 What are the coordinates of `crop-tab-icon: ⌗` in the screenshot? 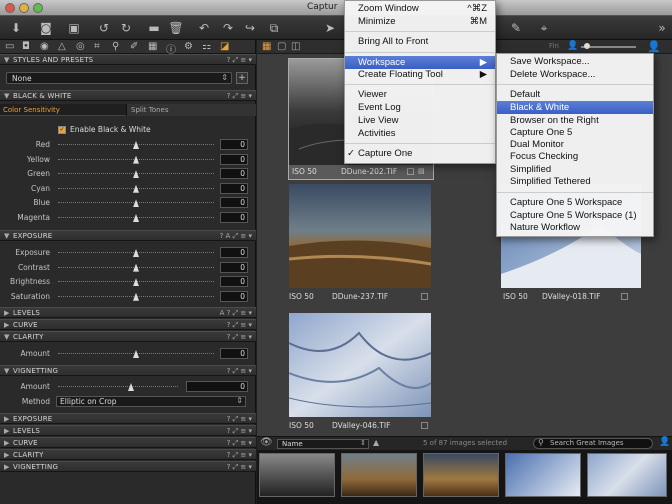 It's located at (97, 46).